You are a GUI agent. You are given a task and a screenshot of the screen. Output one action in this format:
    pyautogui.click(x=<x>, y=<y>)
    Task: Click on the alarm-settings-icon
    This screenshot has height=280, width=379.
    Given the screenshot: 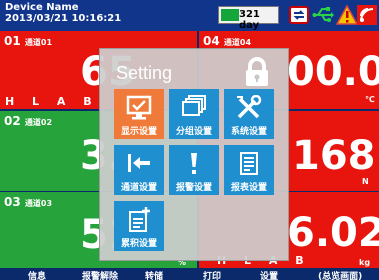 What is the action you would take?
    pyautogui.click(x=194, y=163)
    